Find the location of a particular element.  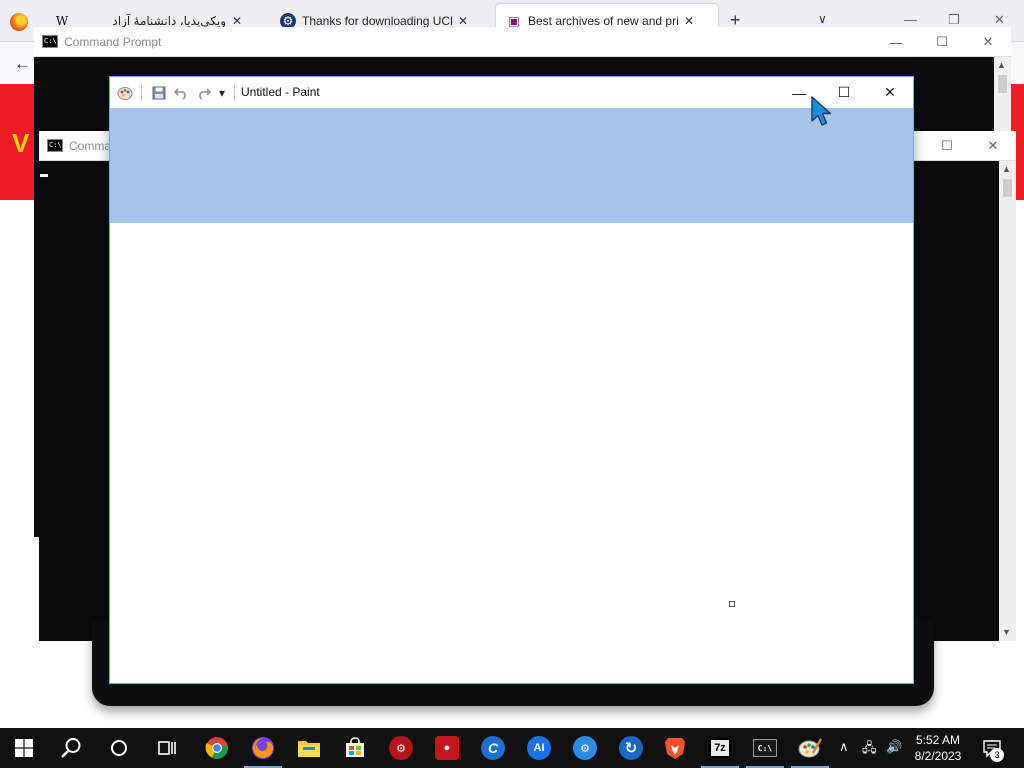

cortana-button is located at coordinates (119, 748).